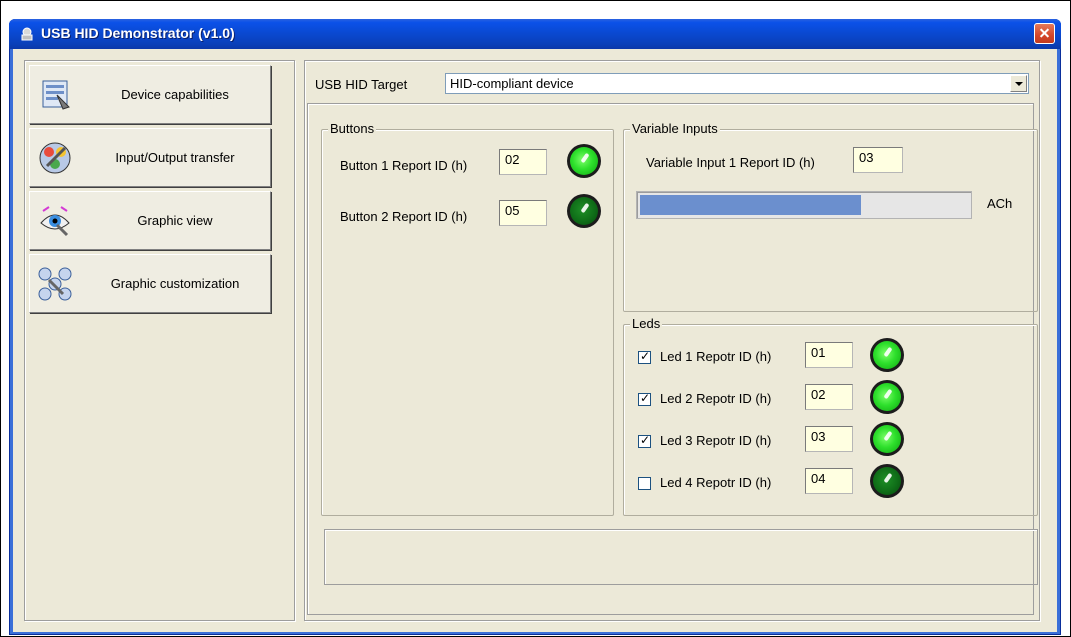 This screenshot has height=637, width=1071. I want to click on led-1-indicator, so click(887, 355).